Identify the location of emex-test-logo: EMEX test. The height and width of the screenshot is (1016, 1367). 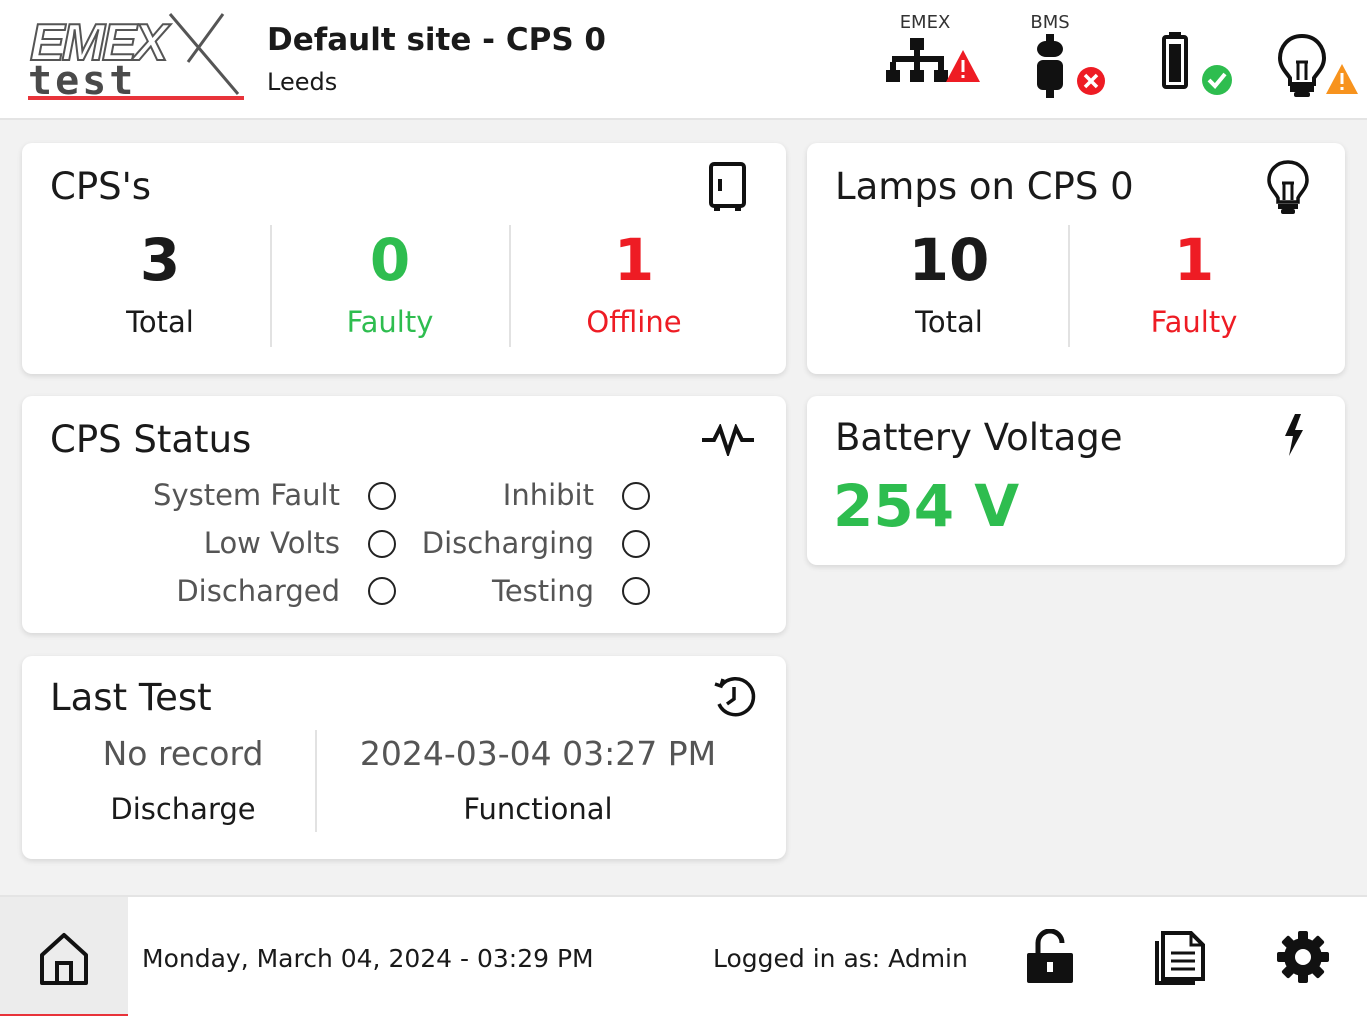
(137, 57).